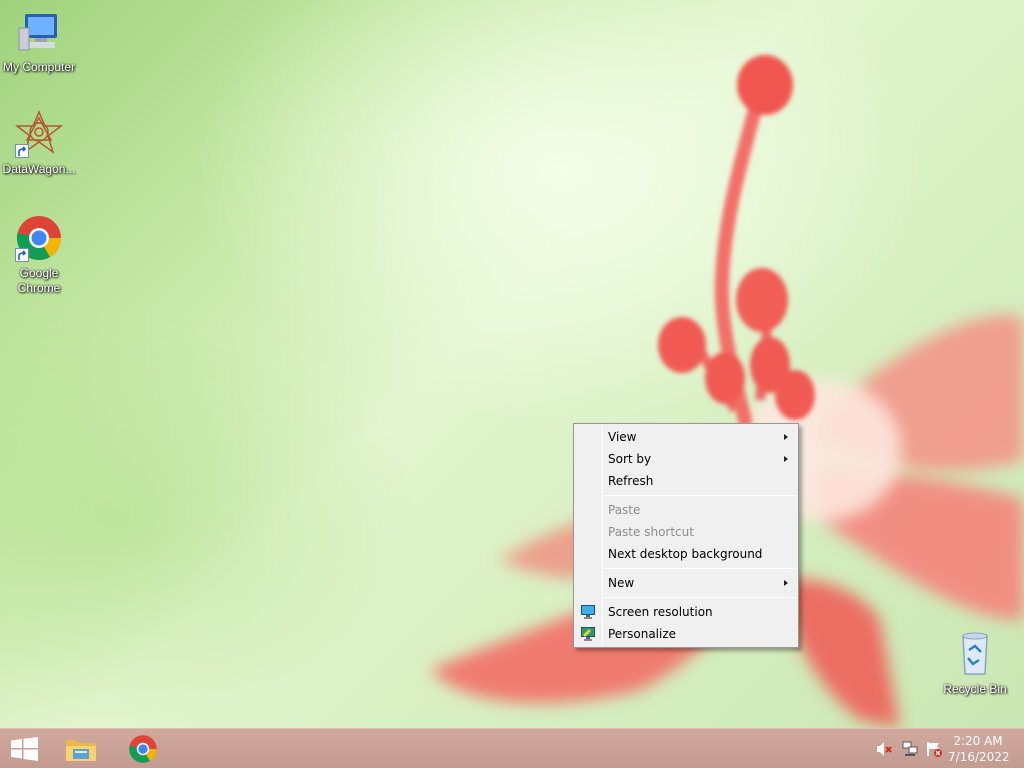 The image size is (1024, 768). Describe the element at coordinates (979, 749) in the screenshot. I see `taskbar-clock: 2:20 AM 7/16/2022` at that location.